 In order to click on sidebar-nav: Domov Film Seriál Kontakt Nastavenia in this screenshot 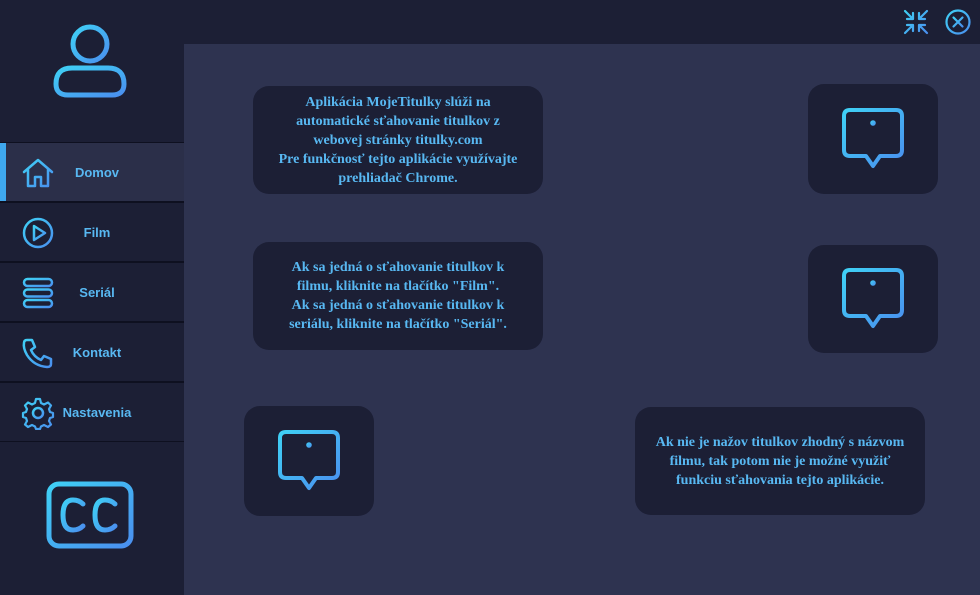, I will do `click(92, 292)`.